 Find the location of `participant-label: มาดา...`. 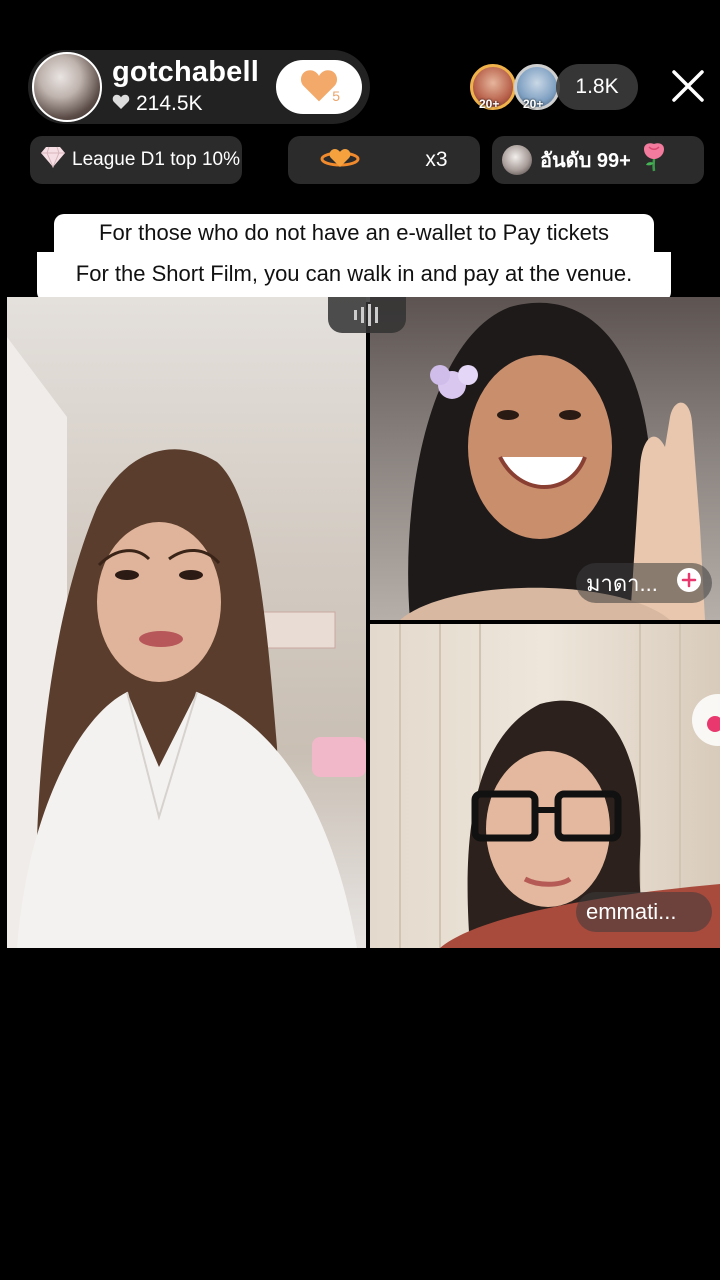

participant-label: มาดา... is located at coordinates (644, 583).